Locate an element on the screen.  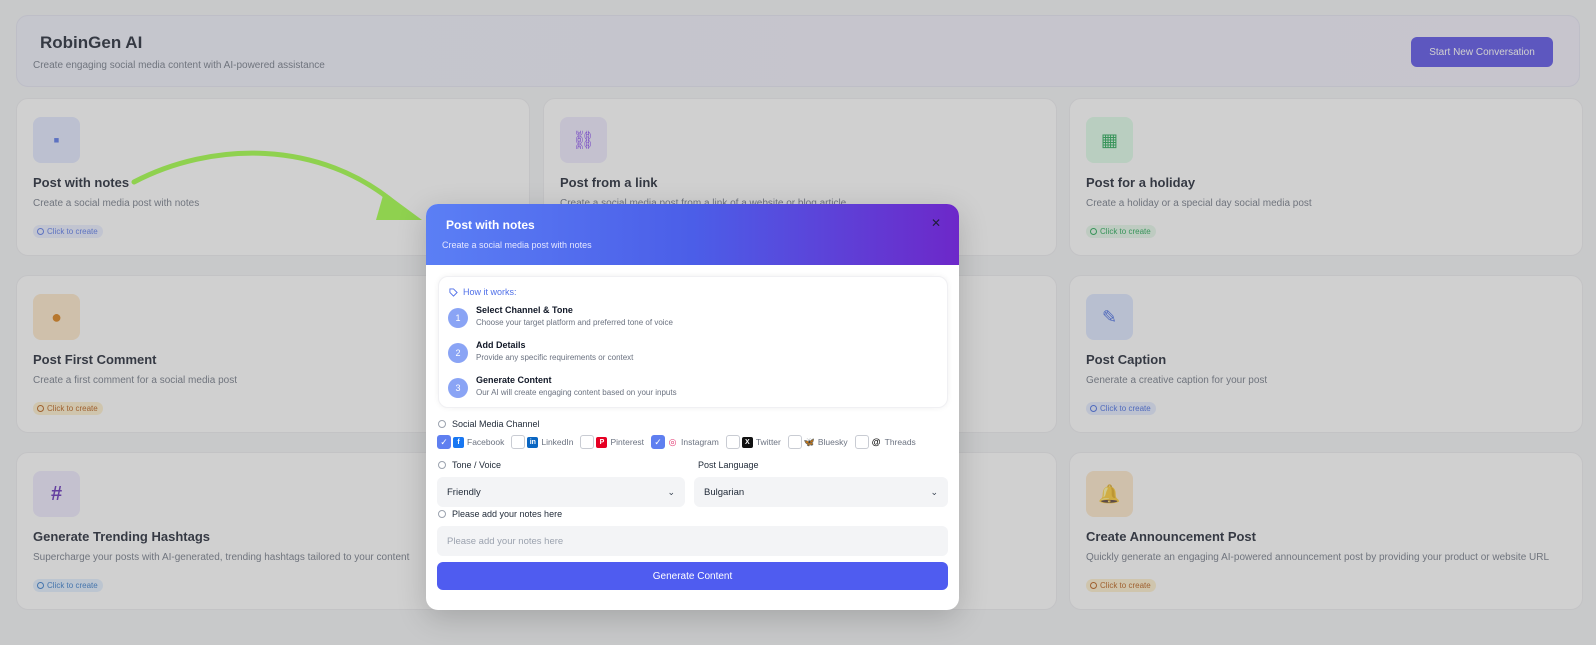
threads-icon: @ is located at coordinates (876, 442).